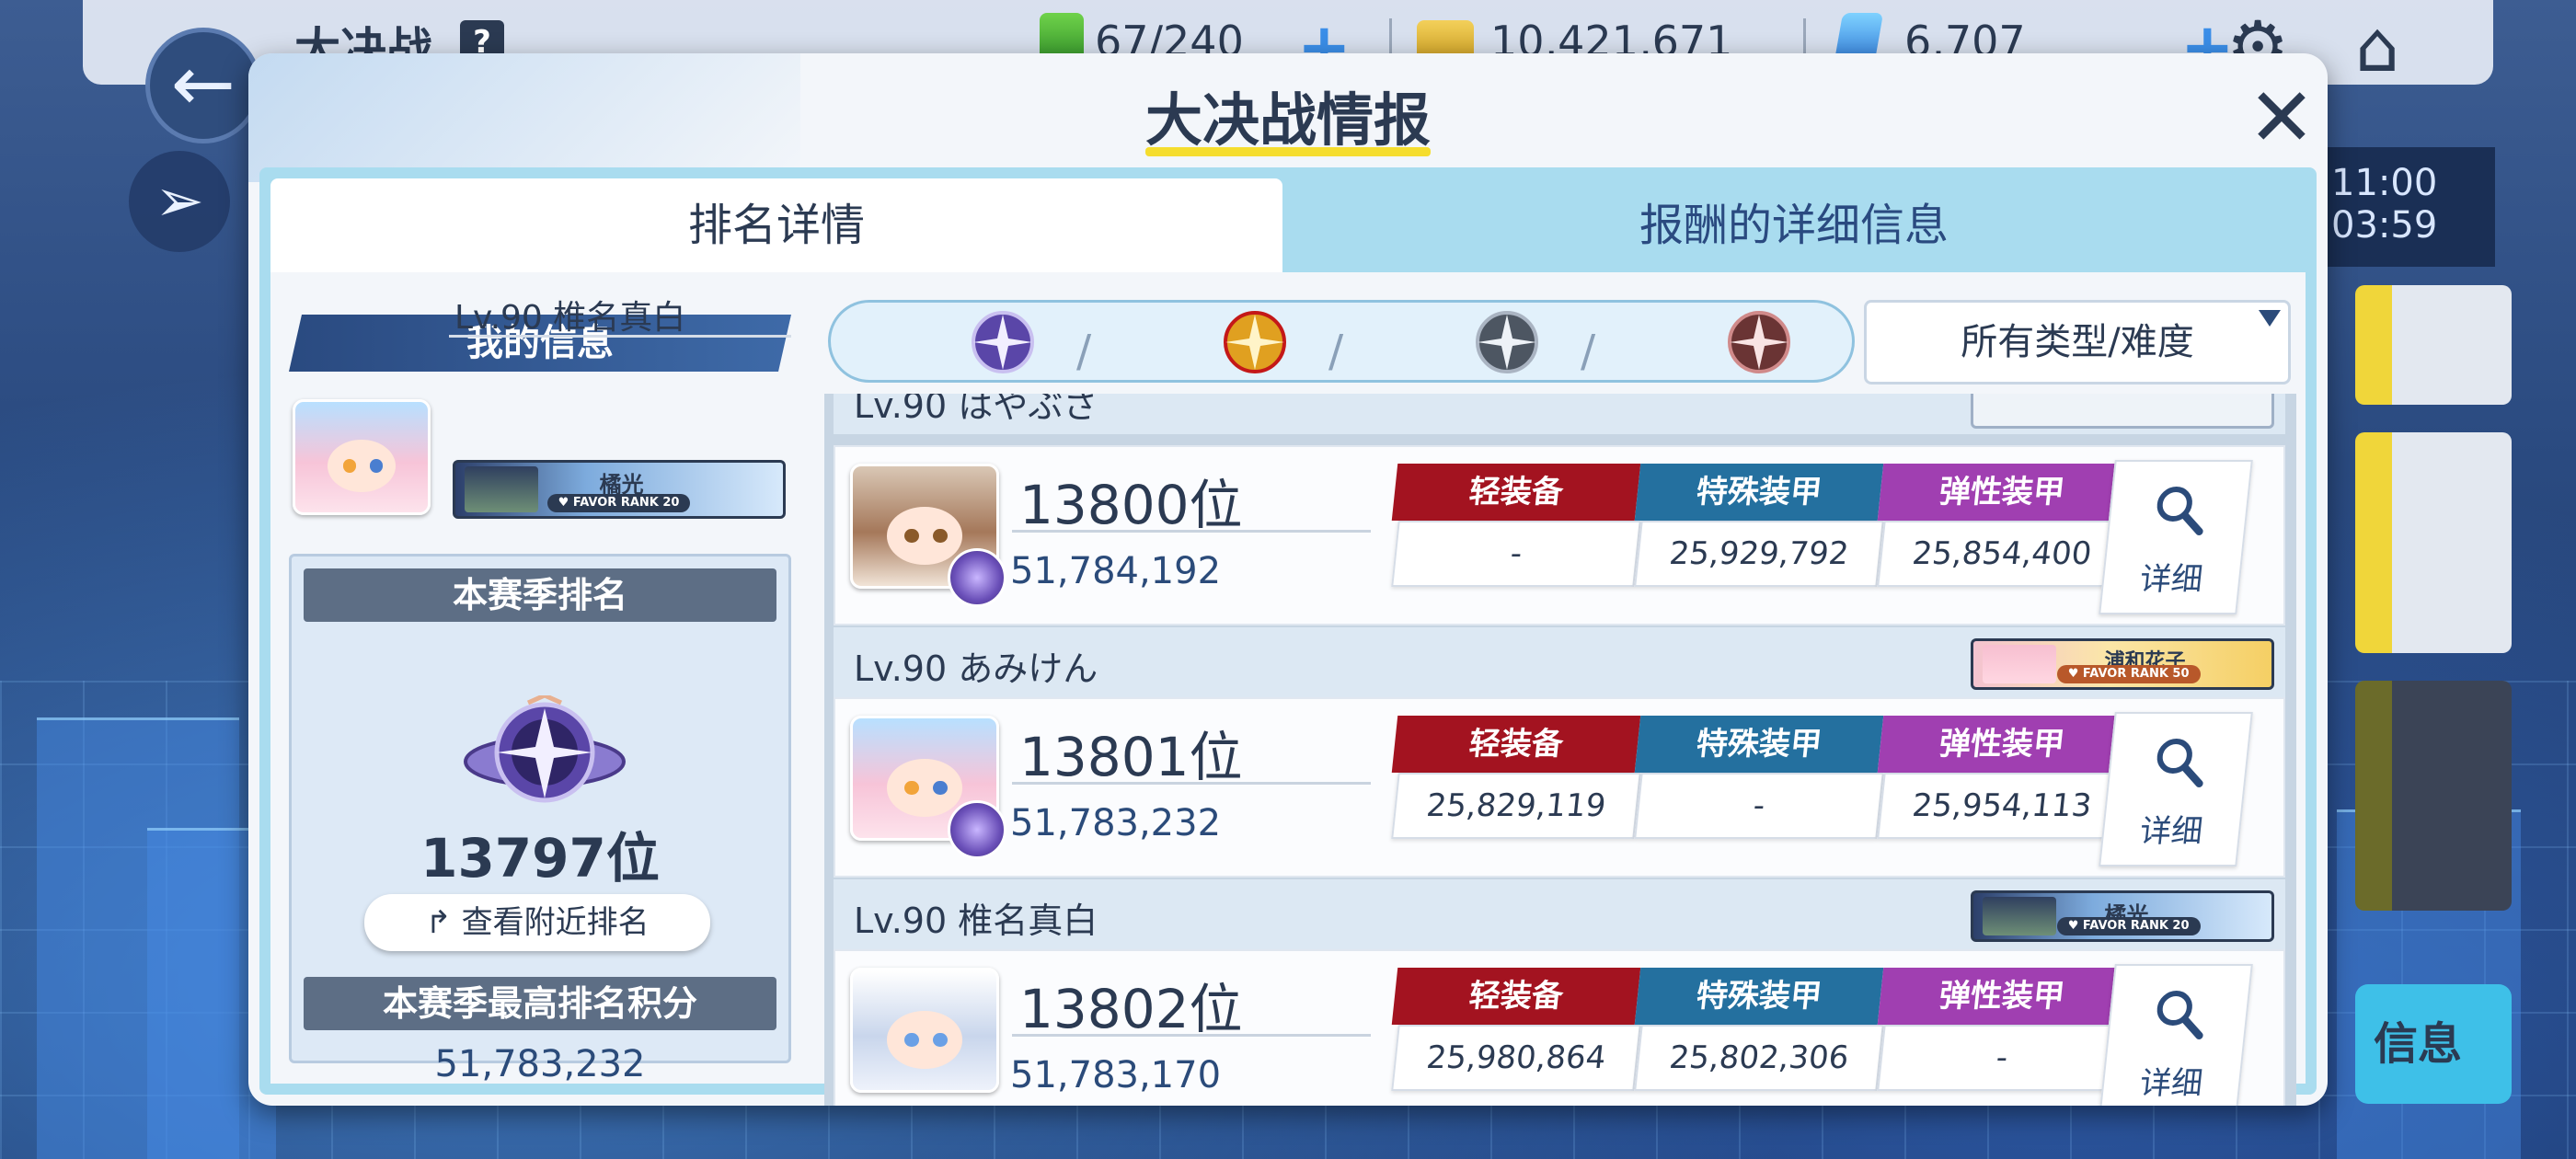 The width and height of the screenshot is (2576, 1159). I want to click on paper-plane-icon: ➢, so click(179, 201).